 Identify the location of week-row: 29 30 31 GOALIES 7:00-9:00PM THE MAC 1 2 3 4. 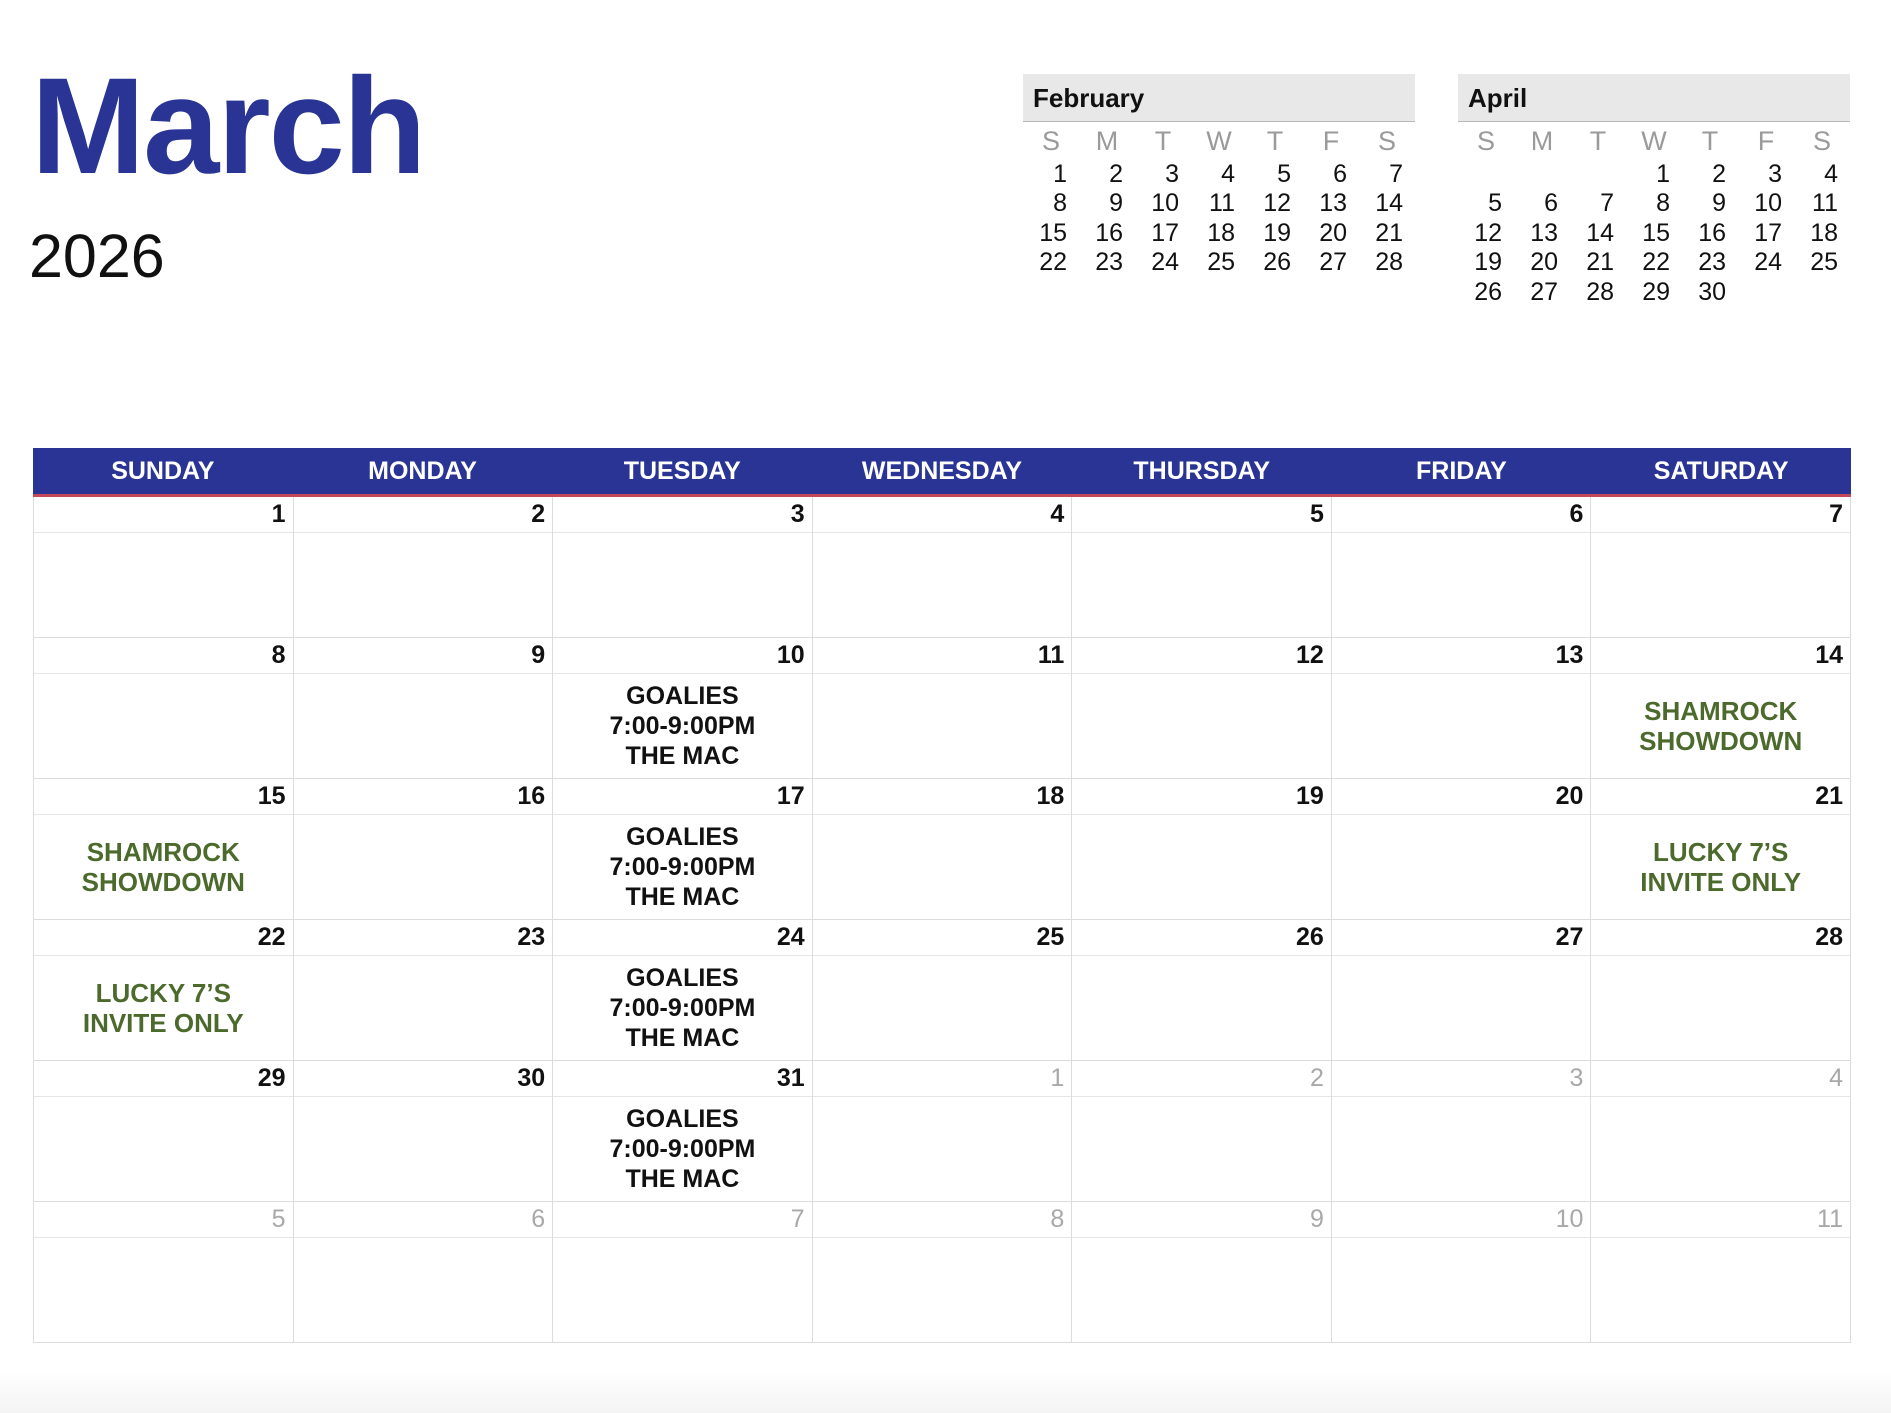
(942, 1131).